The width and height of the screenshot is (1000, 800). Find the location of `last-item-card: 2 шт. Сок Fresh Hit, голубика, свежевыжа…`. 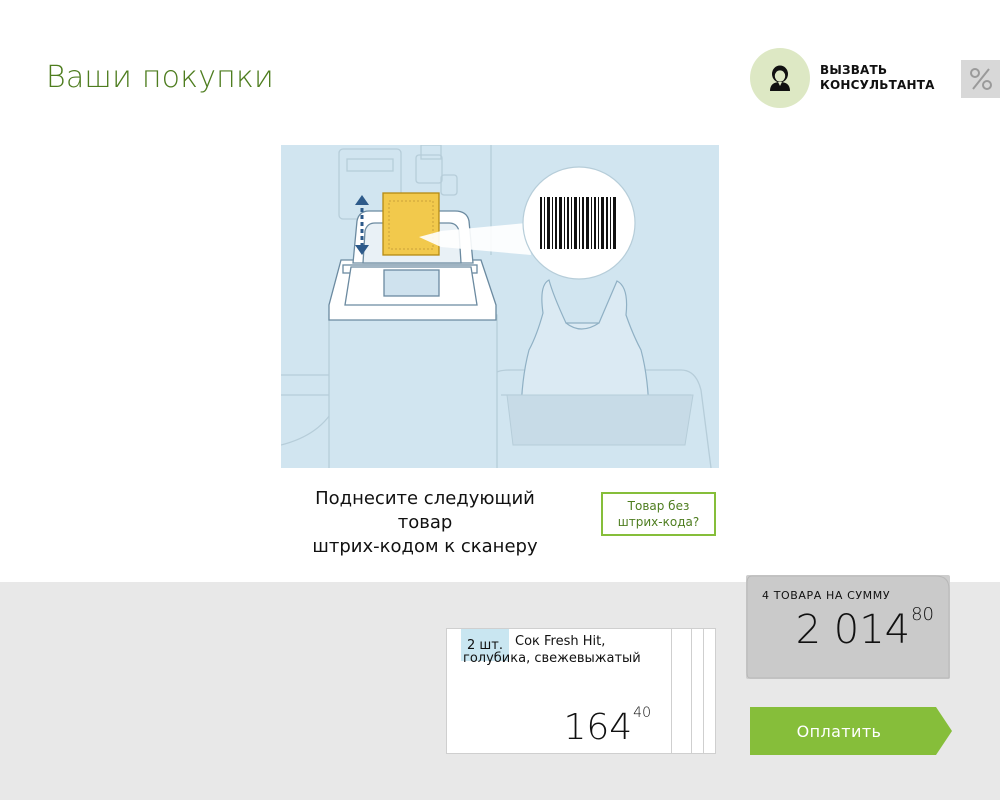

last-item-card: 2 шт. Сок Fresh Hit, голубика, свежевыжа… is located at coordinates (559, 691).